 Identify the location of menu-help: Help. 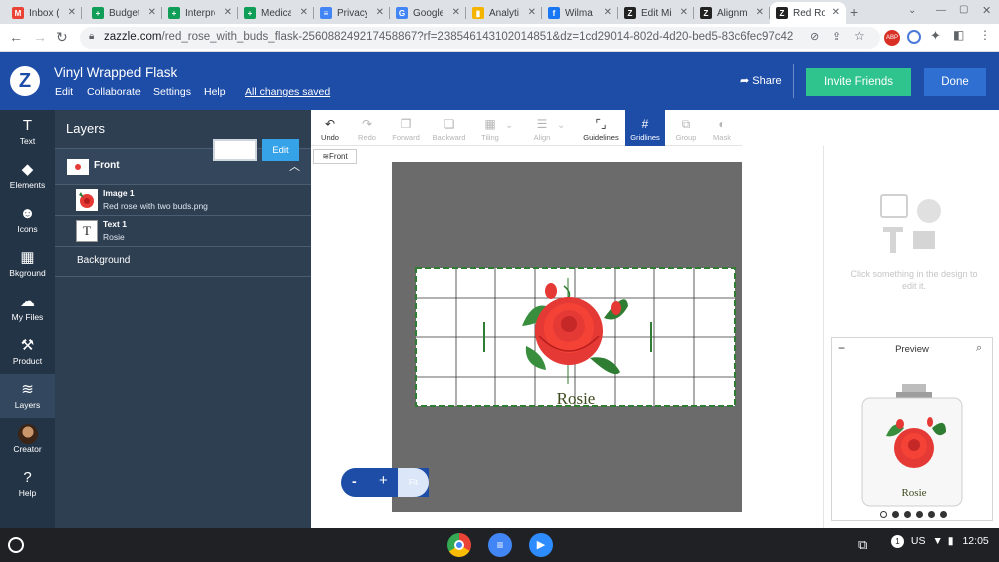
(215, 92).